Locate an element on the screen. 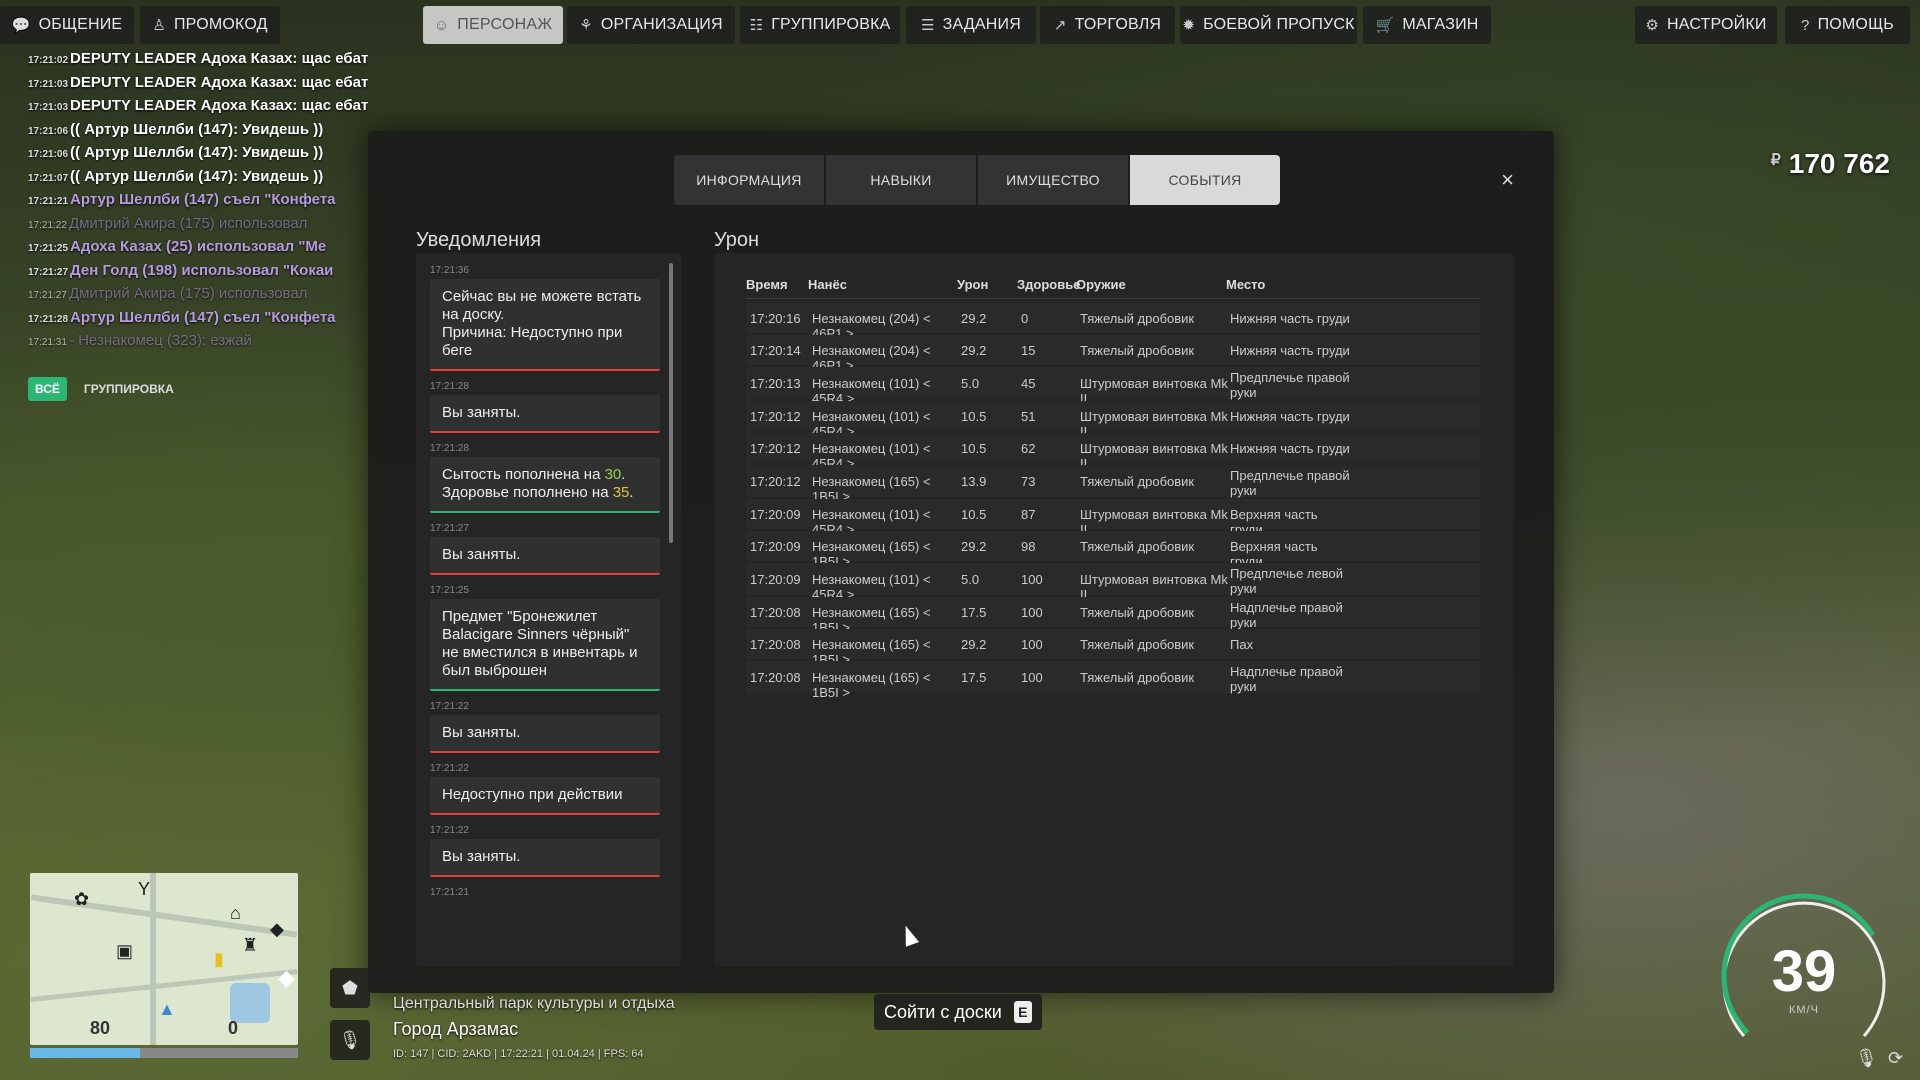  nav-gear-button: ⚙ НАСТРОЙКИ is located at coordinates (1706, 25).